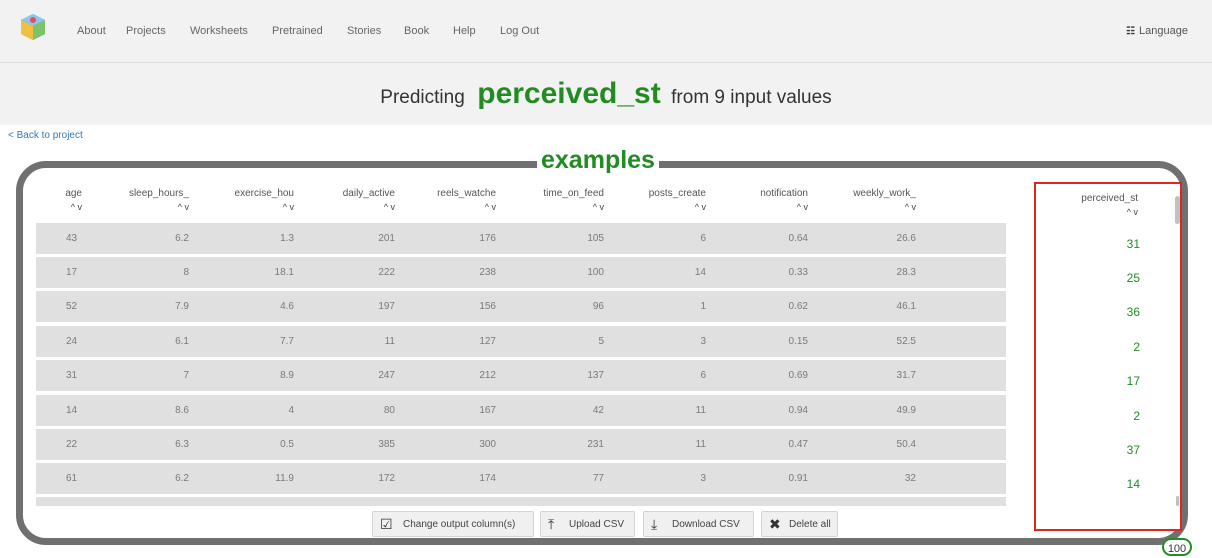 The height and width of the screenshot is (558, 1212). I want to click on table-cell: 137, so click(595, 375).